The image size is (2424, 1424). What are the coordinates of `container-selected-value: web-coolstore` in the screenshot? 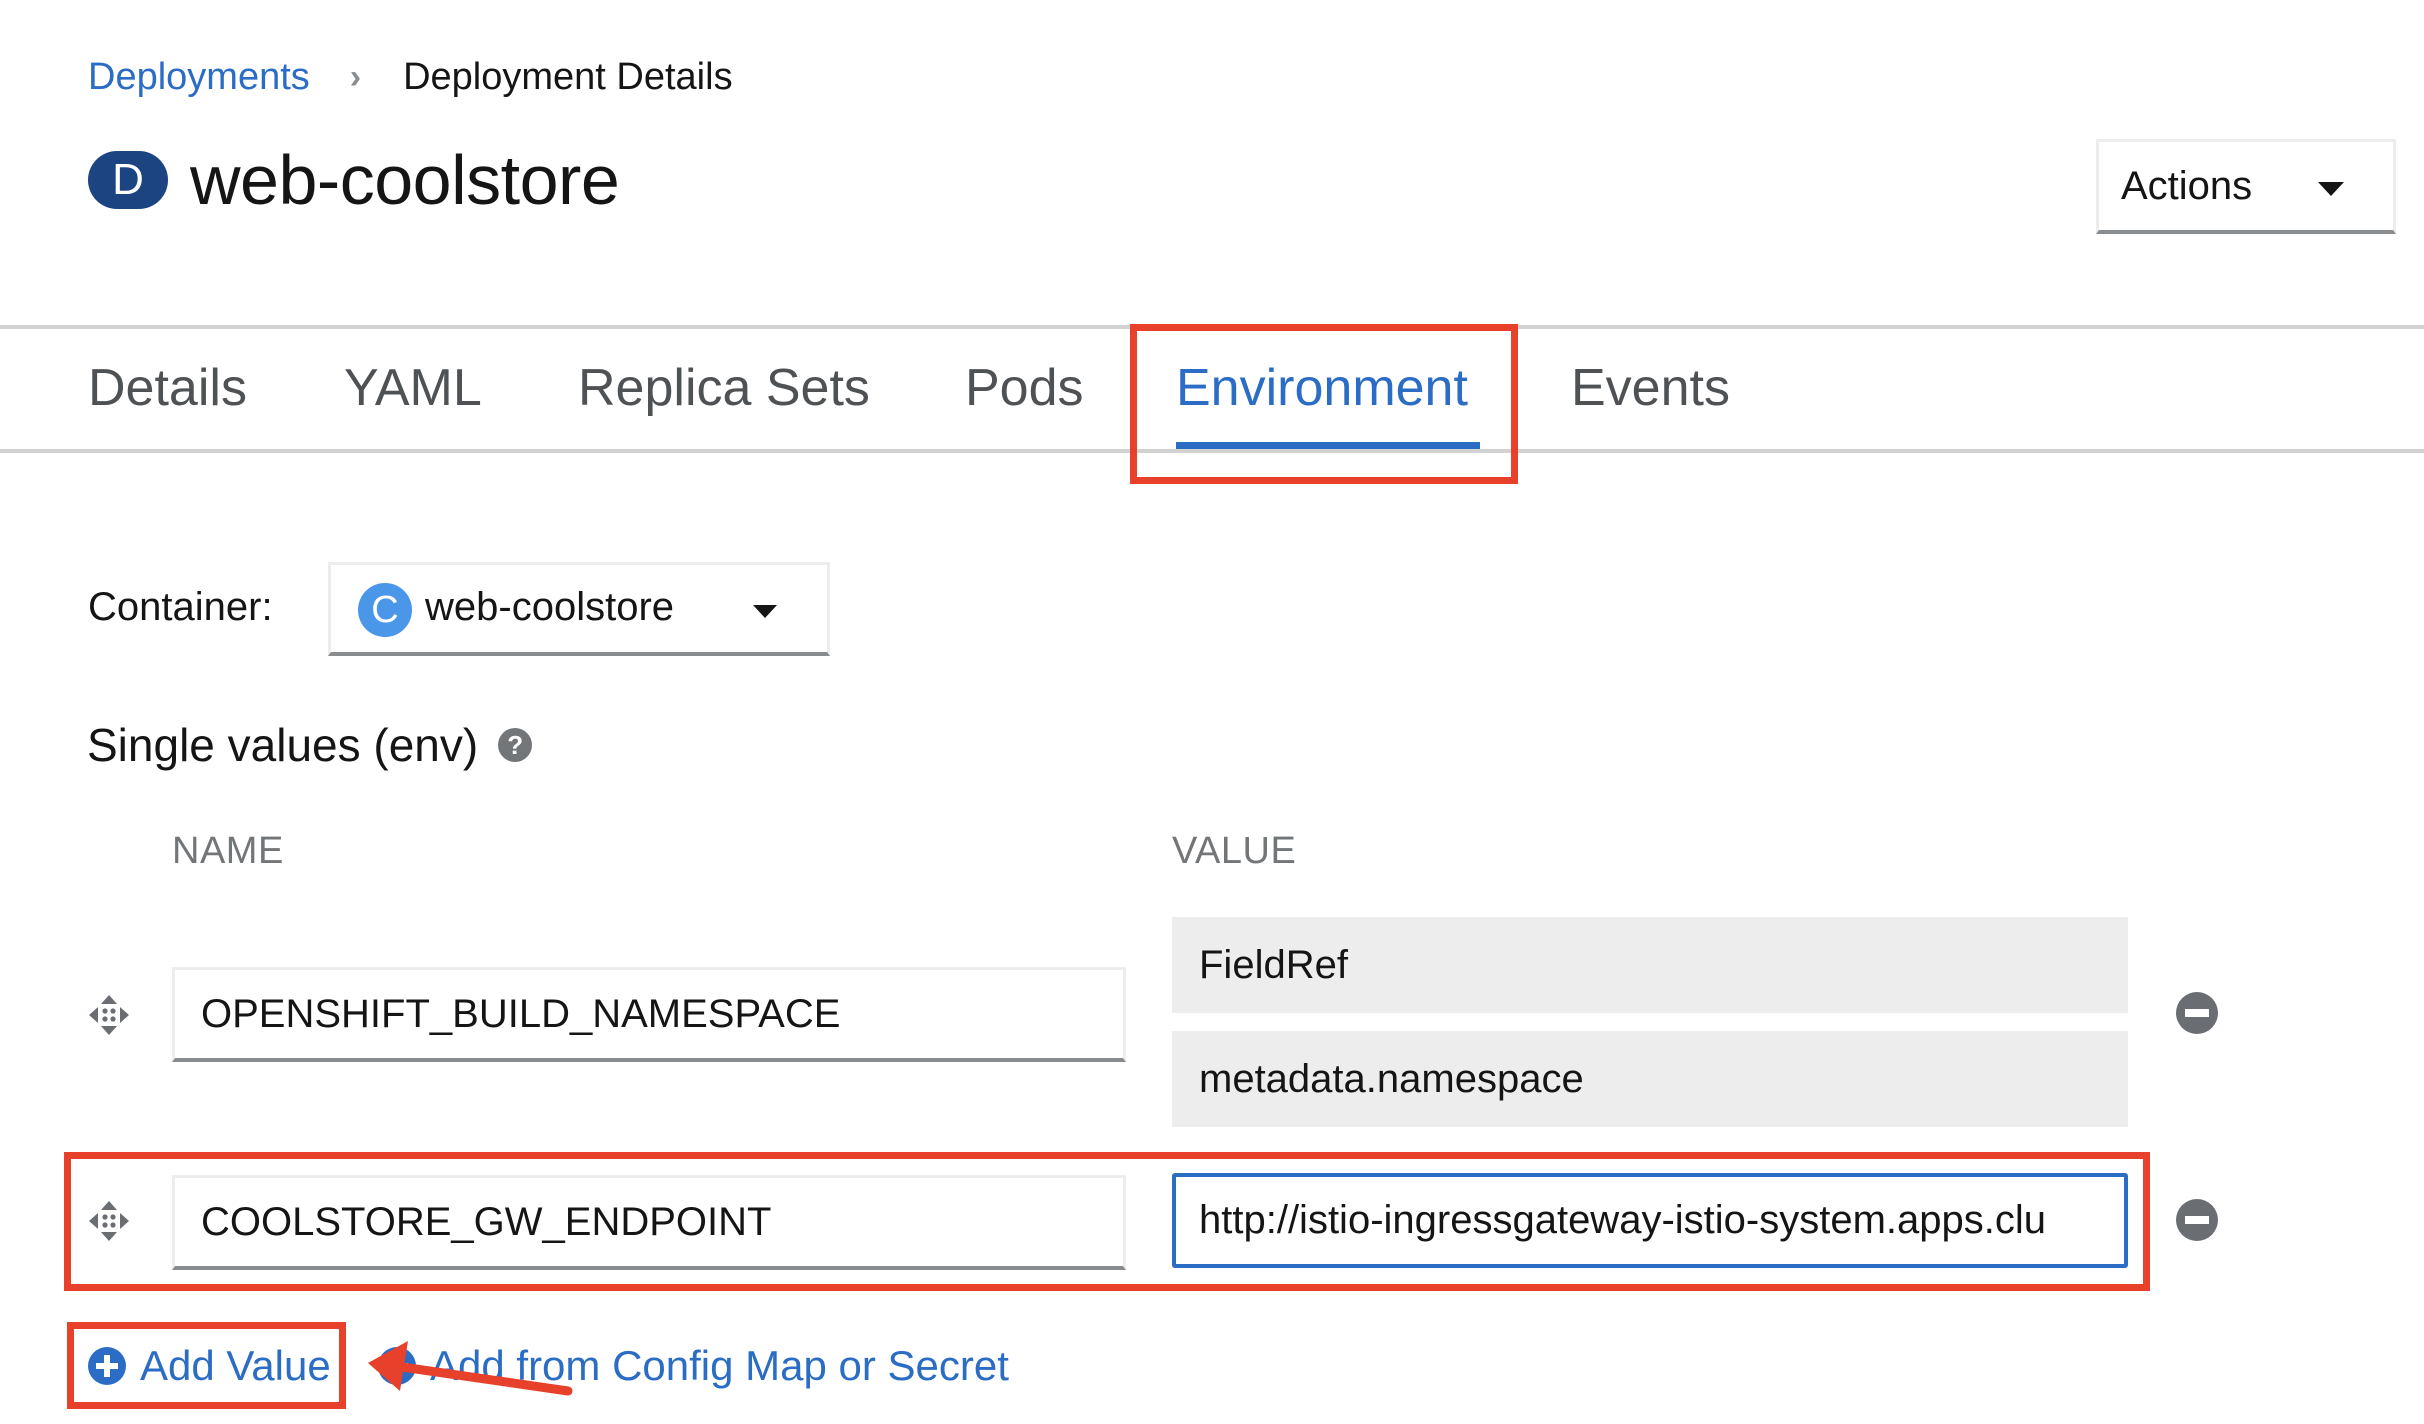 It's located at (550, 607).